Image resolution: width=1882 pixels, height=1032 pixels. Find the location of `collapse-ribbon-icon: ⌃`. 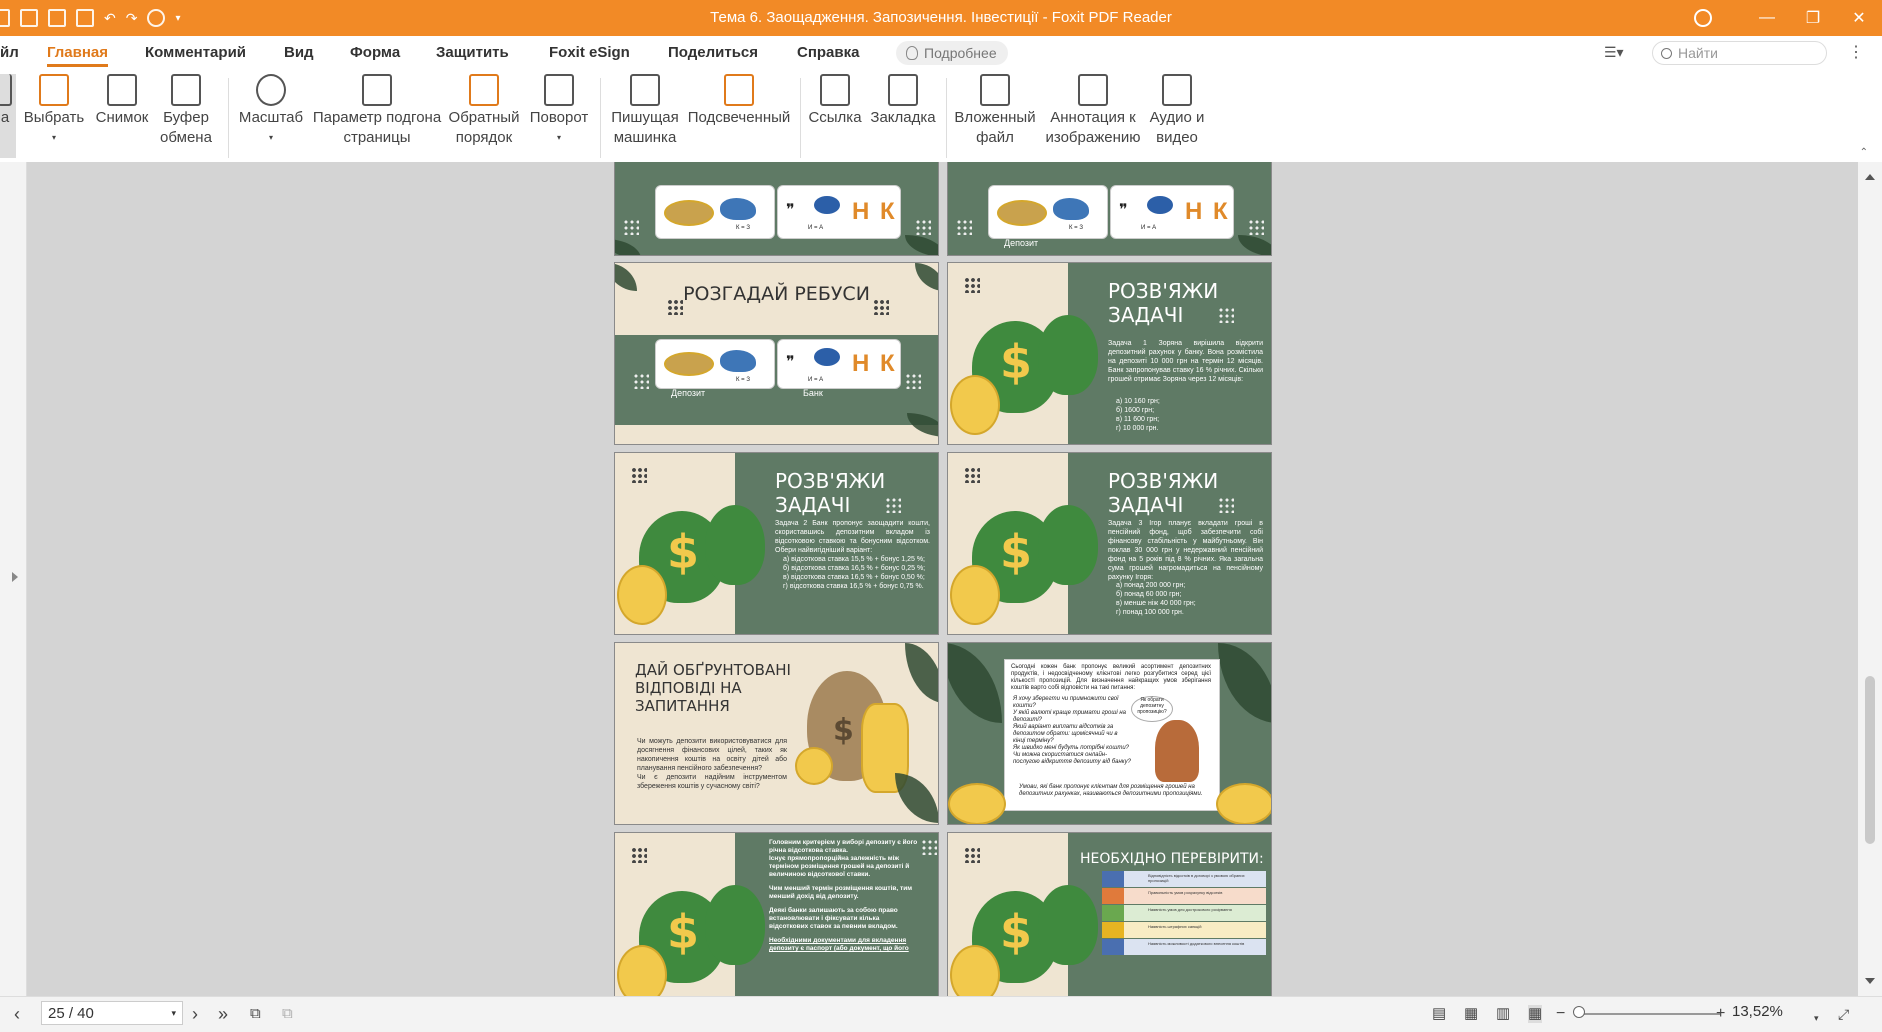

collapse-ribbon-icon: ⌃ is located at coordinates (1864, 152).